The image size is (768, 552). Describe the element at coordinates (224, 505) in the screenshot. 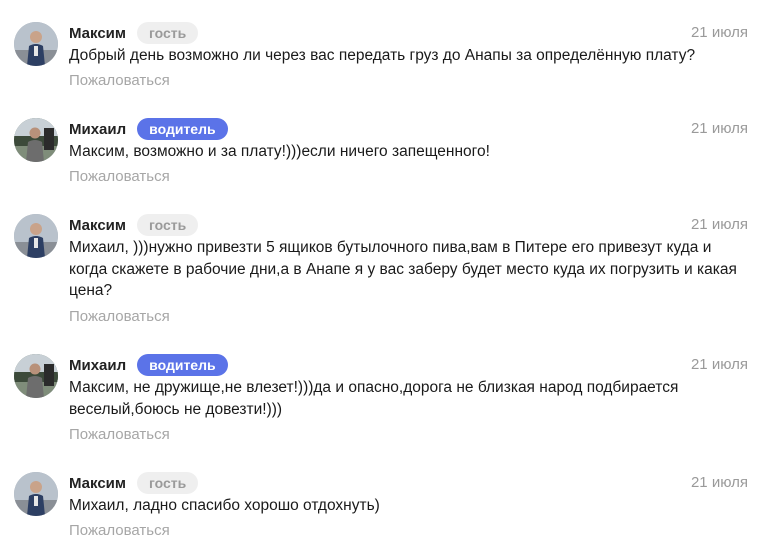

I see `comment-text: Михаил, ладно спасибо хорошо отдохнуть)` at that location.